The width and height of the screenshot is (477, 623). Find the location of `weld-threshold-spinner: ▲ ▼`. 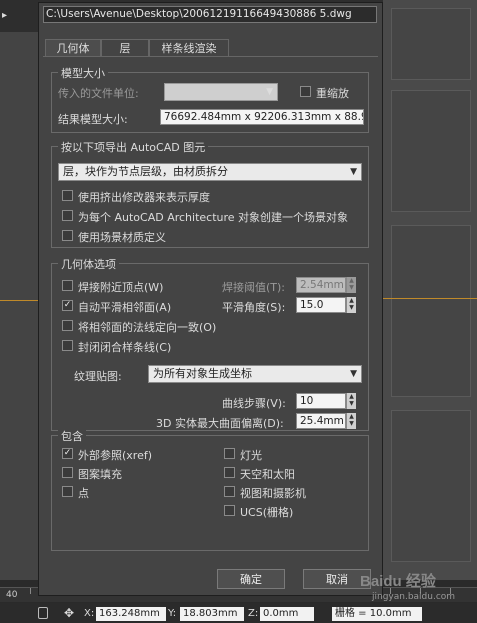

weld-threshold-spinner: ▲ ▼ is located at coordinates (351, 285).